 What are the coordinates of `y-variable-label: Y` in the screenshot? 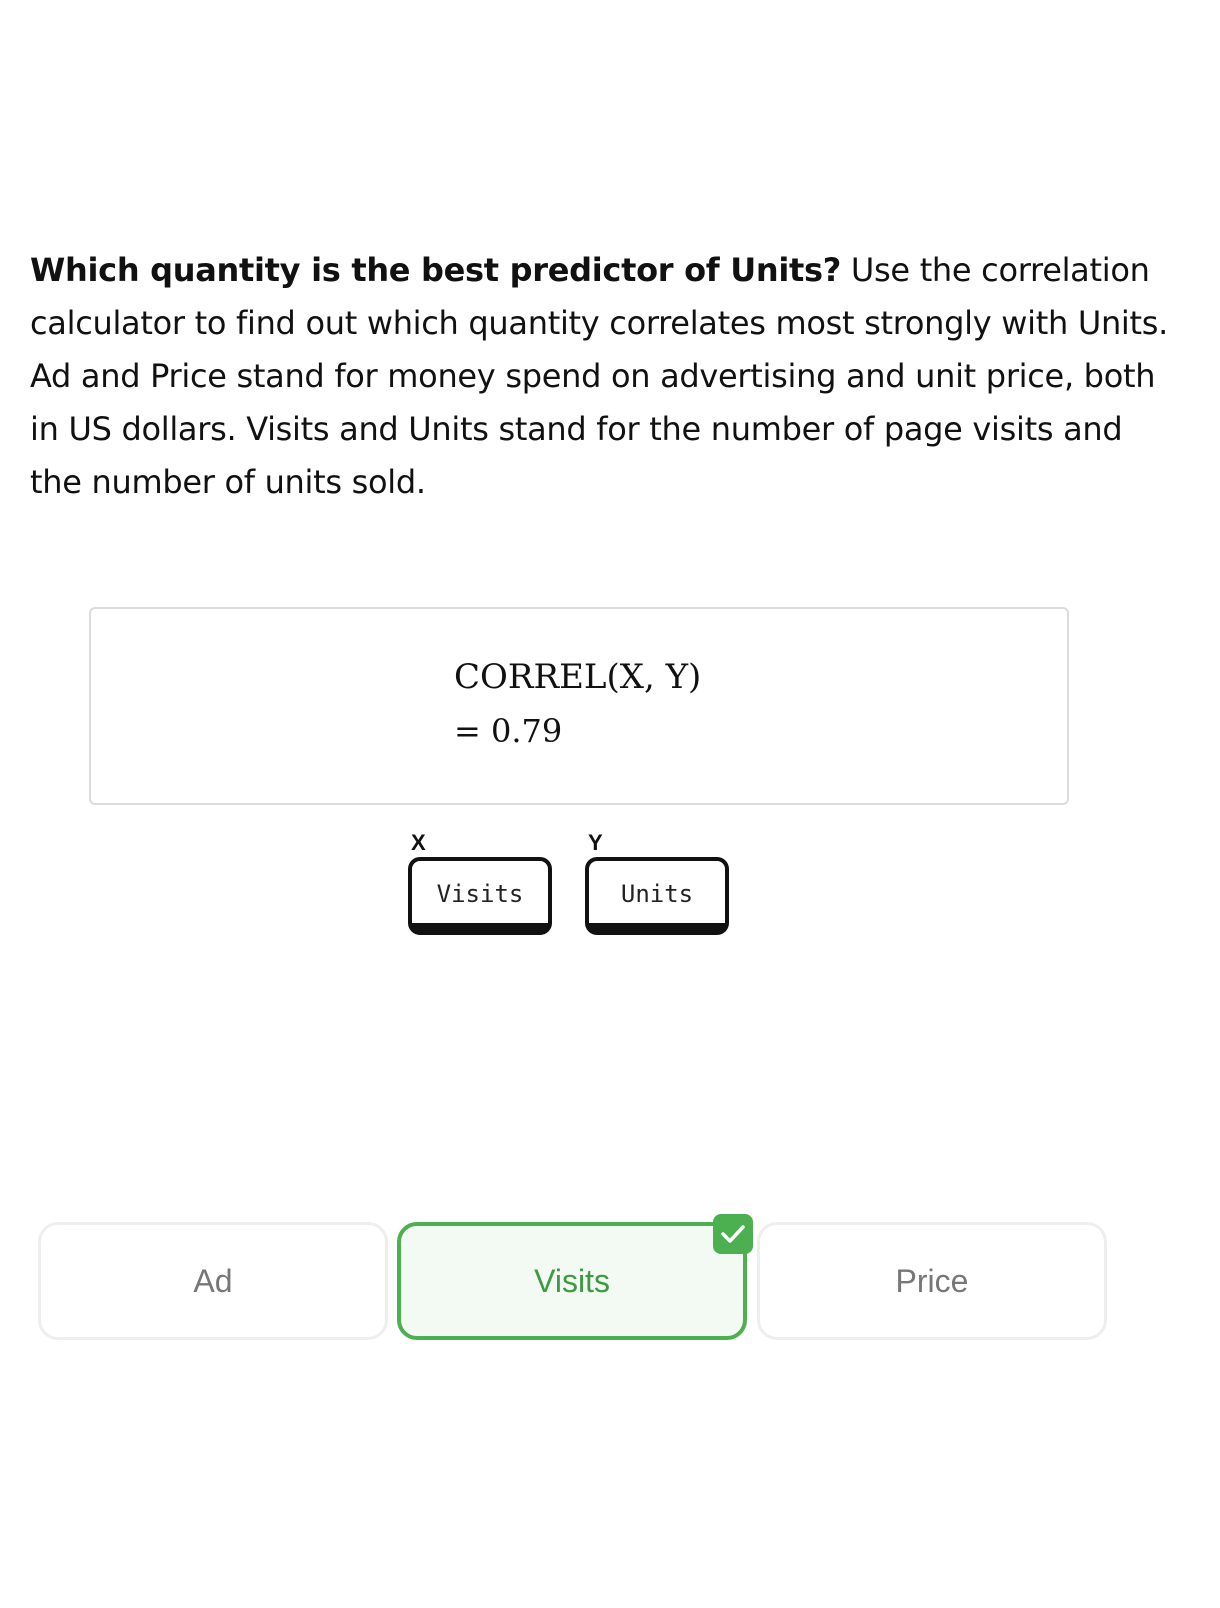 It's located at (595, 842).